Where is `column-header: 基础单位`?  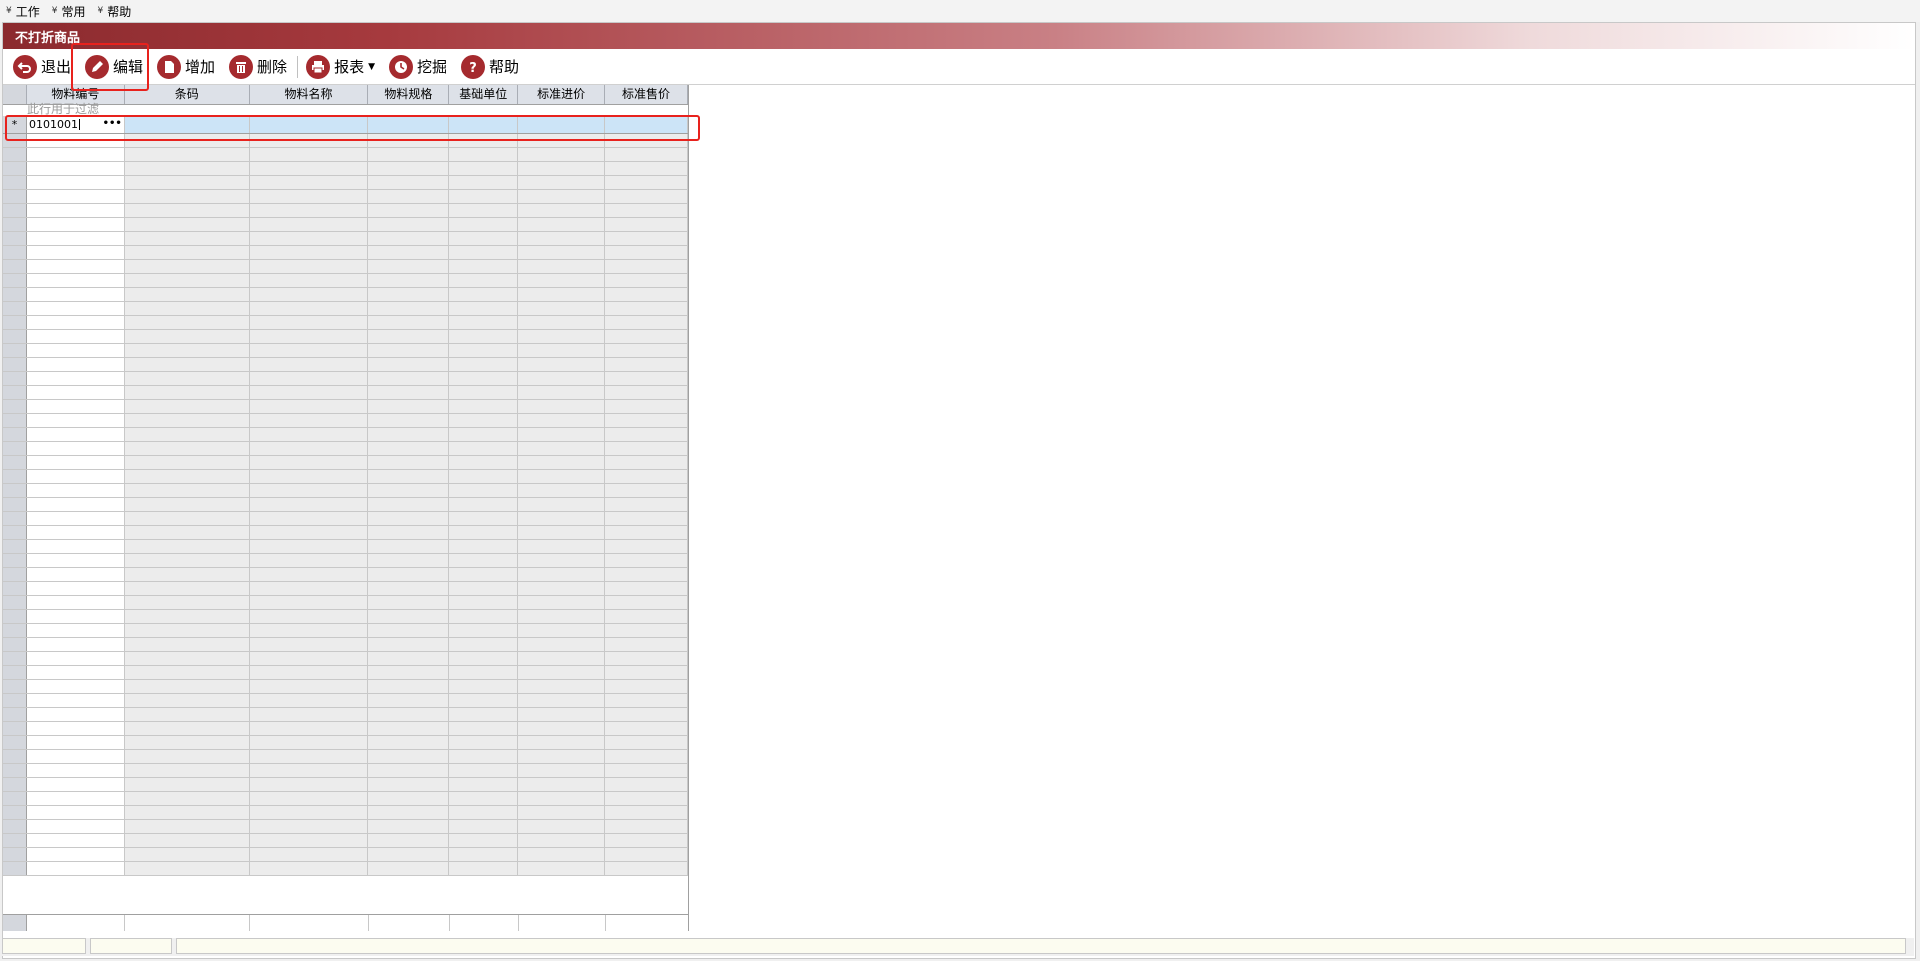
column-header: 基础单位 is located at coordinates (484, 94).